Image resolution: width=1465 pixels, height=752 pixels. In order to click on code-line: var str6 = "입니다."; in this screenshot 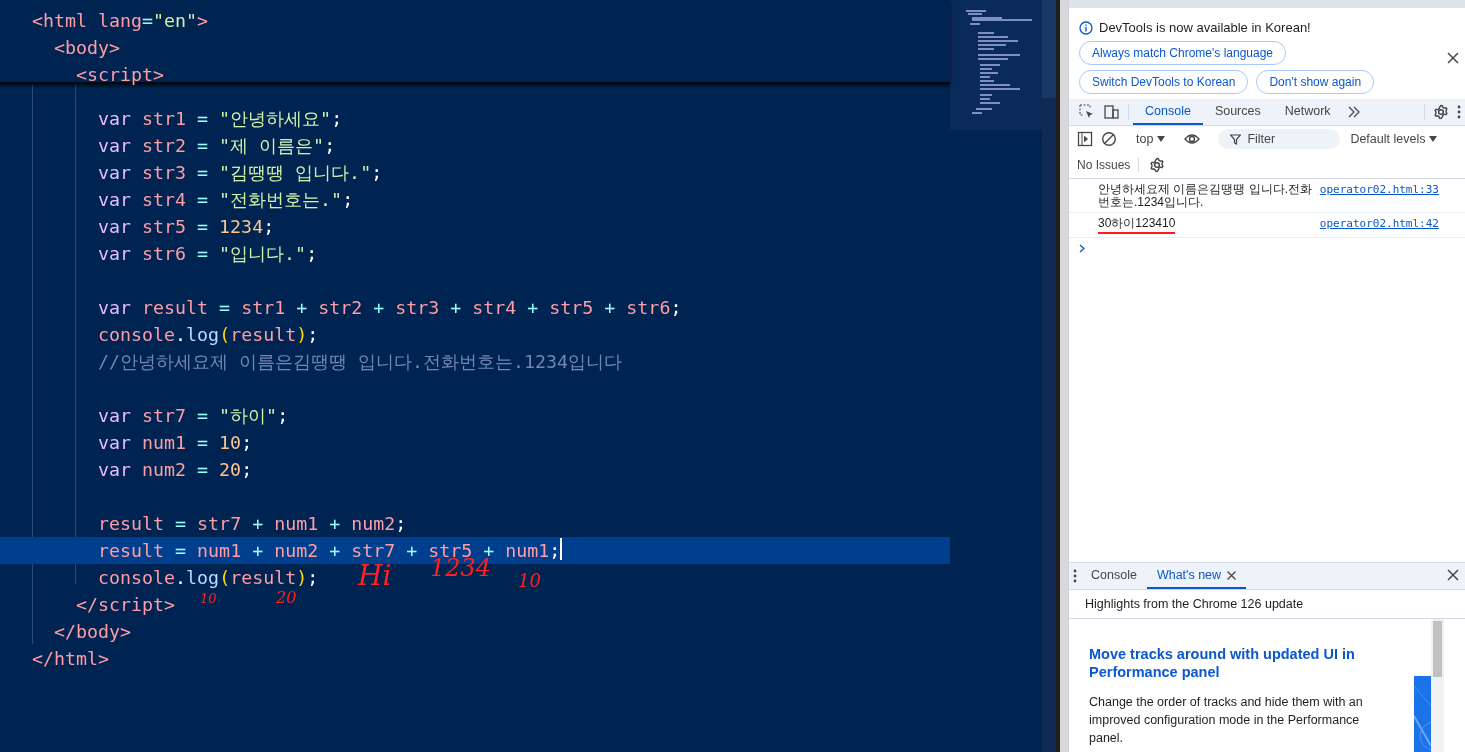, I will do `click(207, 254)`.